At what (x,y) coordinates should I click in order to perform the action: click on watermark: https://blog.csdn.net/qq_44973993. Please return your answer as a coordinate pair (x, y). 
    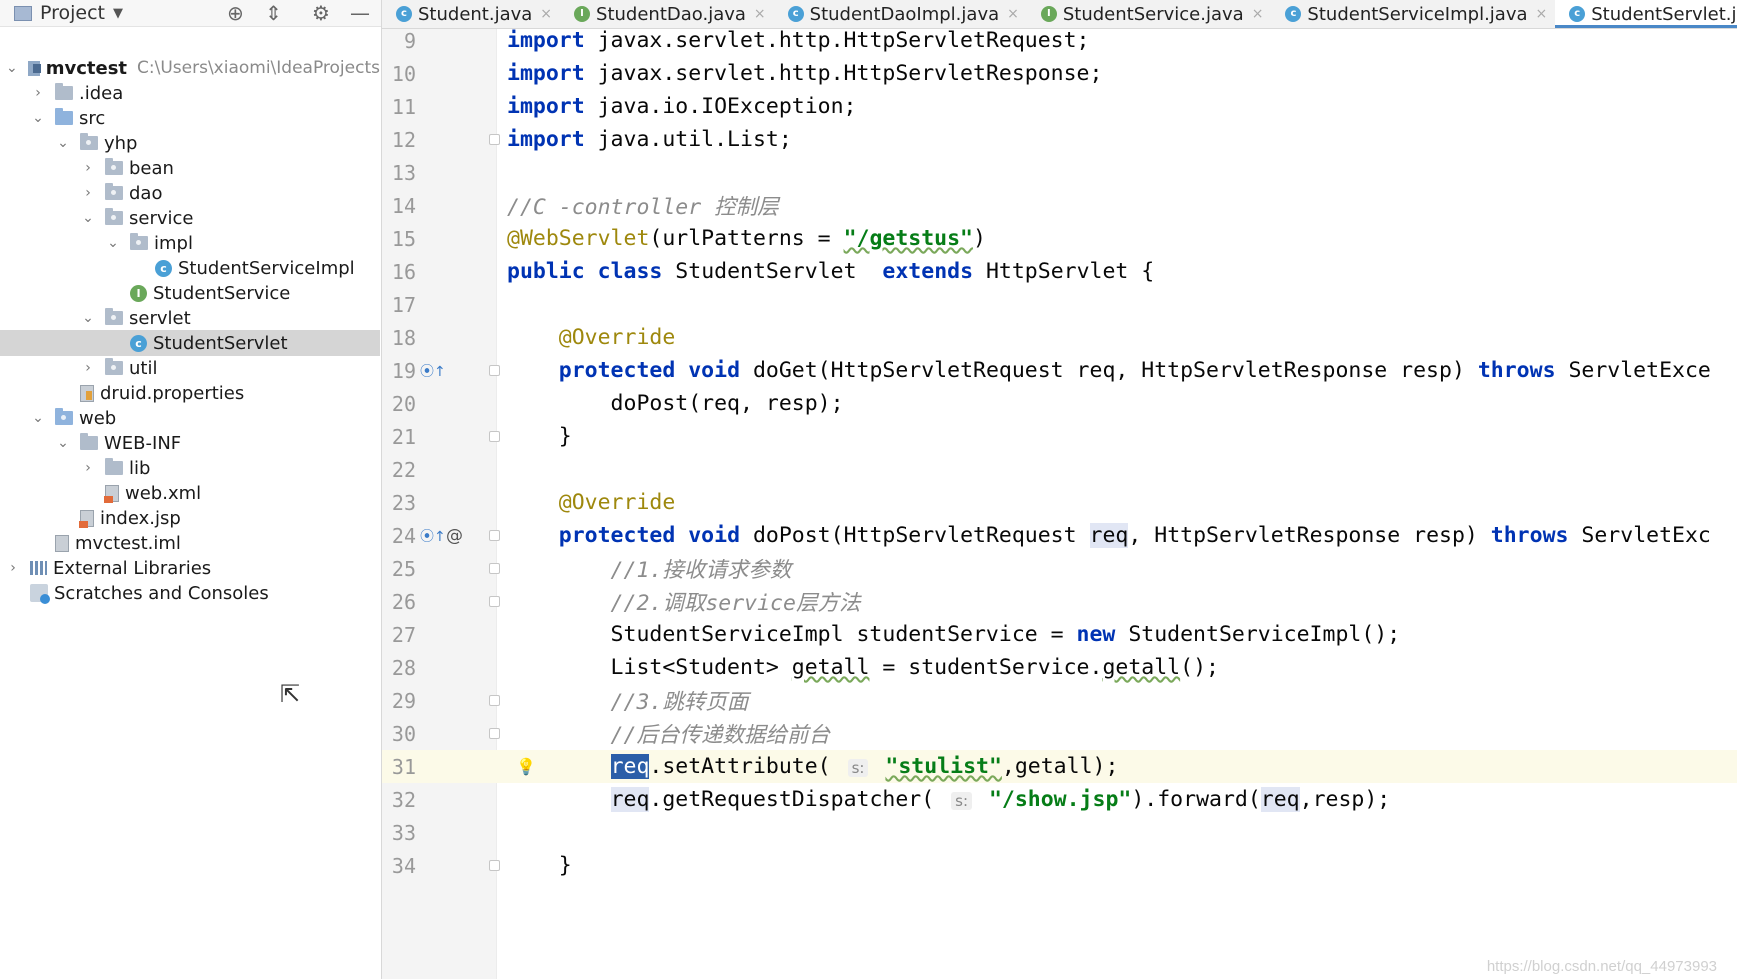
    Looking at the image, I should click on (1601, 966).